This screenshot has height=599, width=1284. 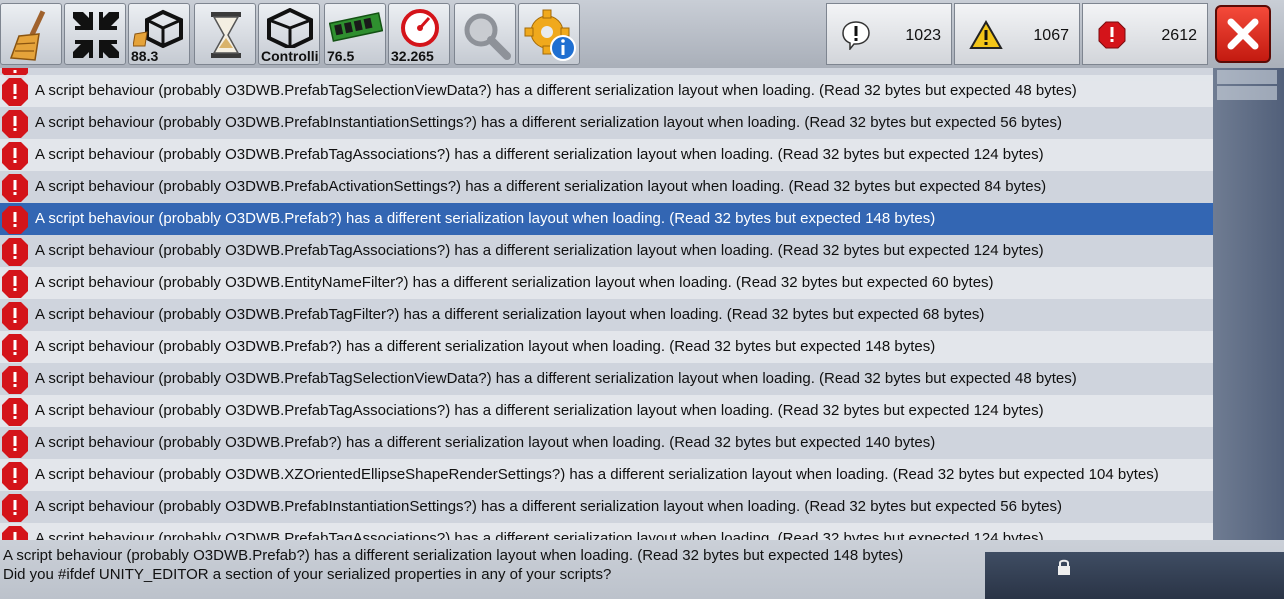 What do you see at coordinates (158, 28) in the screenshot?
I see `unity-broom-icon` at bounding box center [158, 28].